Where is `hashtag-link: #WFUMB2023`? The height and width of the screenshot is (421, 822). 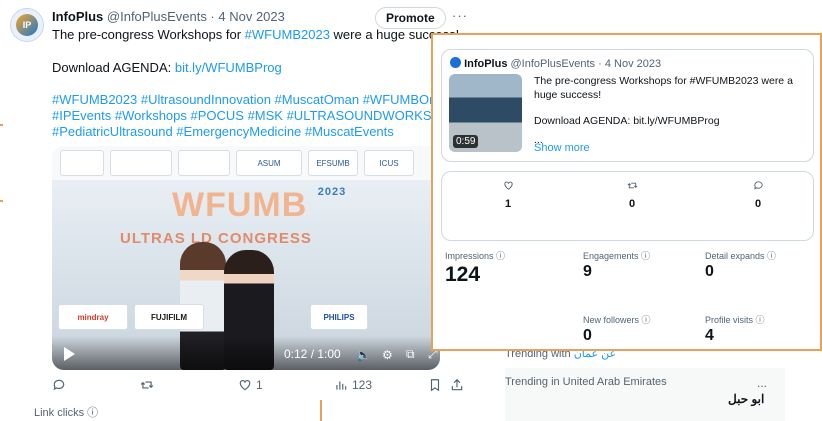
hashtag-link: #WFUMB2023 is located at coordinates (287, 34).